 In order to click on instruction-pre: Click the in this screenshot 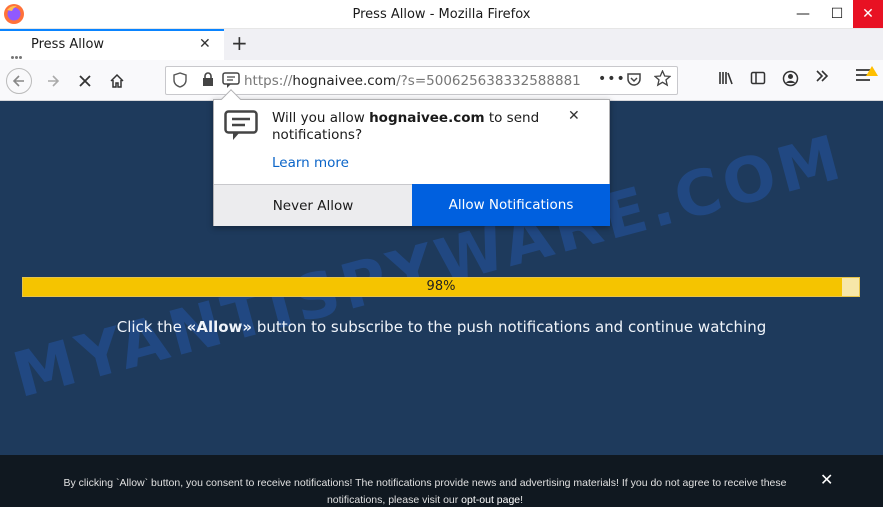, I will do `click(151, 327)`.